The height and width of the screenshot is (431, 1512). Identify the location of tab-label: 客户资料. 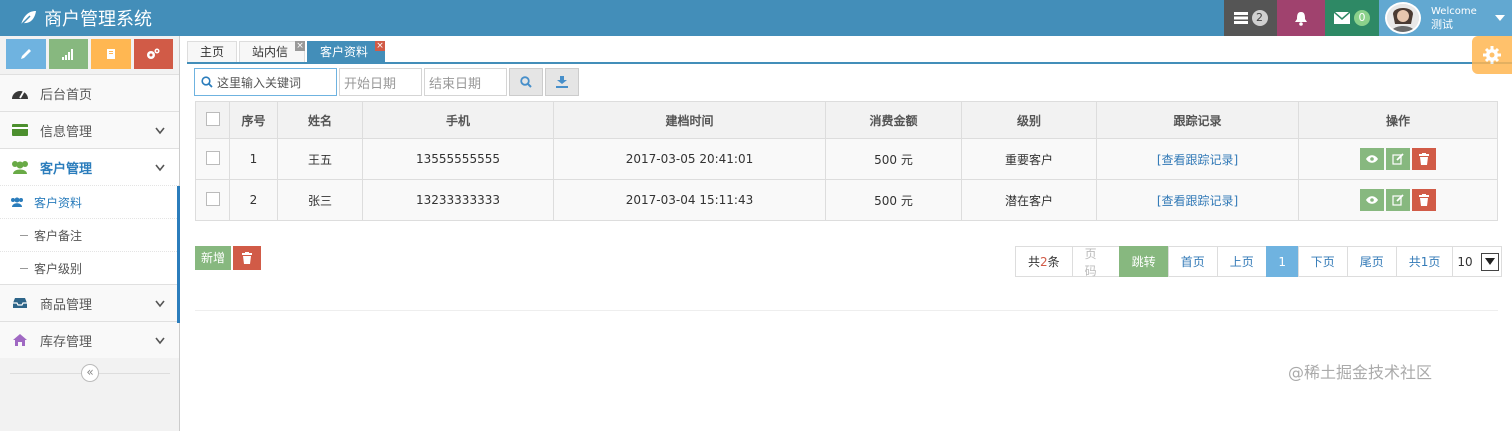
(344, 52).